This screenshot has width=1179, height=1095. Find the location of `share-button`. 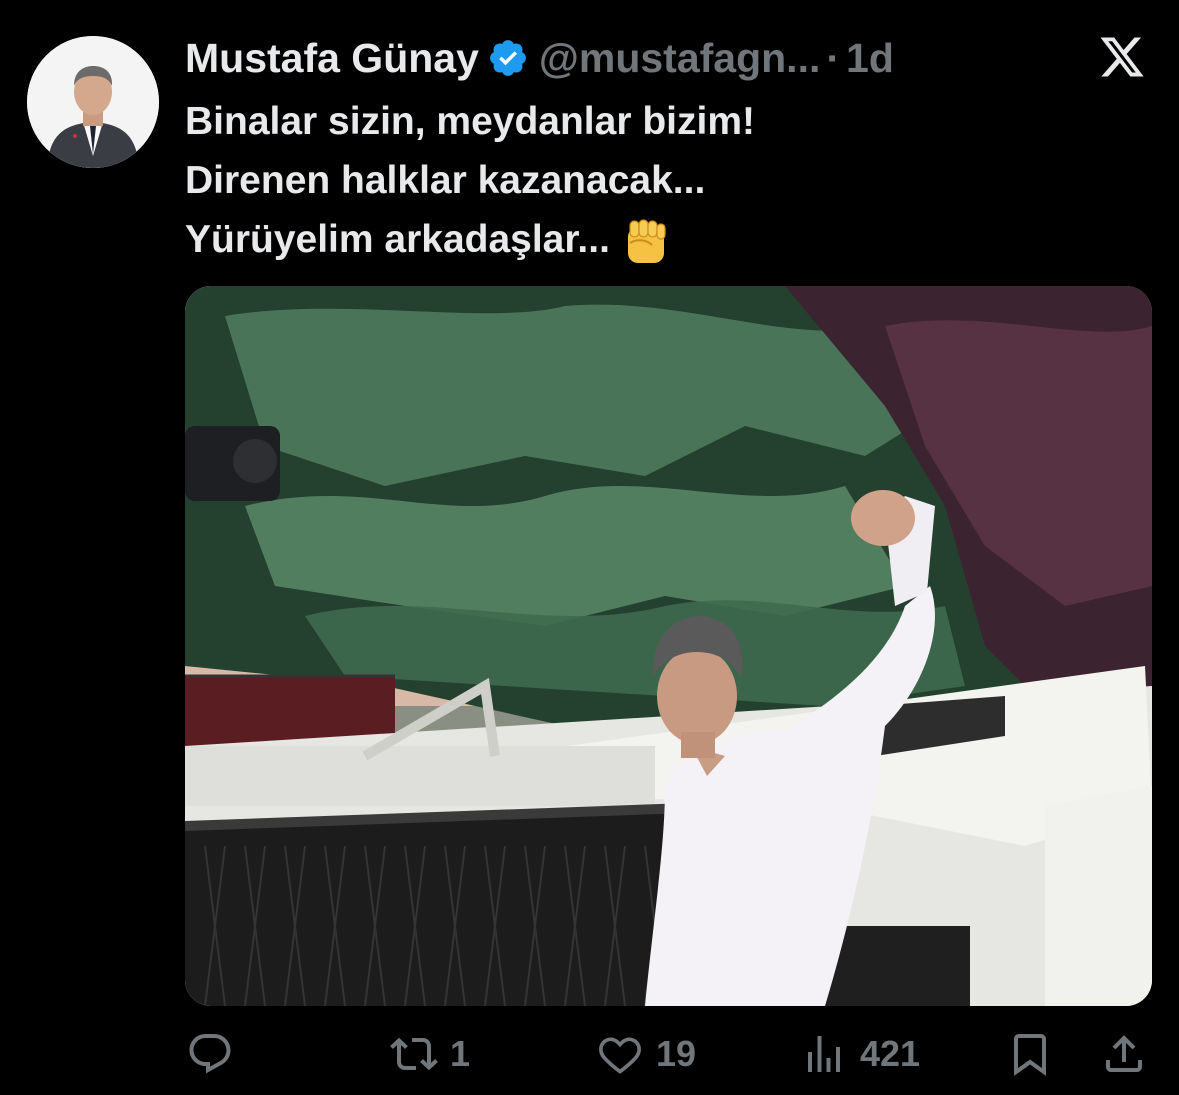

share-button is located at coordinates (1124, 1054).